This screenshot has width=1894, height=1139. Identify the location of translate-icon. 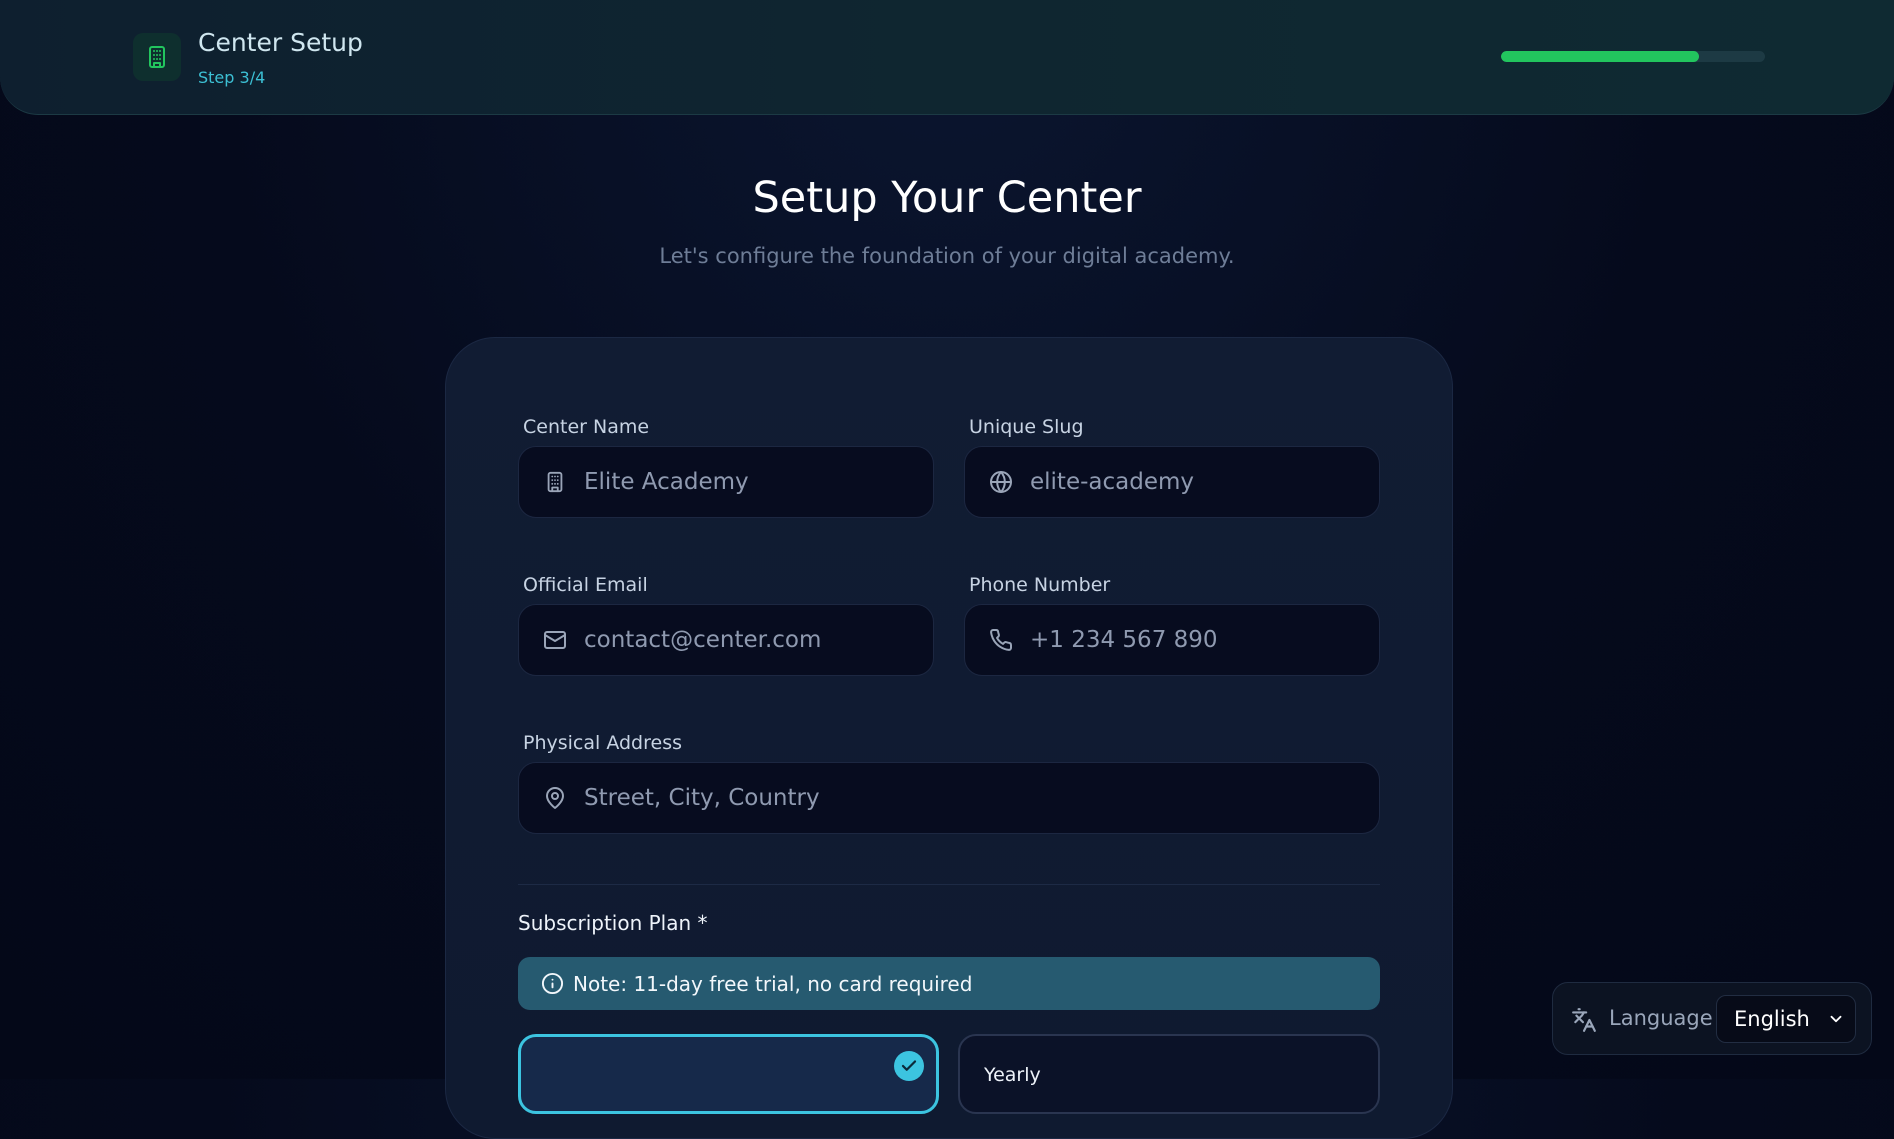
(1584, 1020).